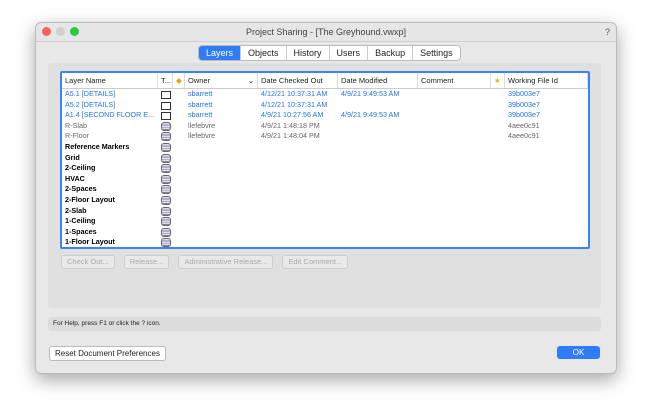 Image resolution: width=650 pixels, height=419 pixels. I want to click on close-button, so click(46, 31).